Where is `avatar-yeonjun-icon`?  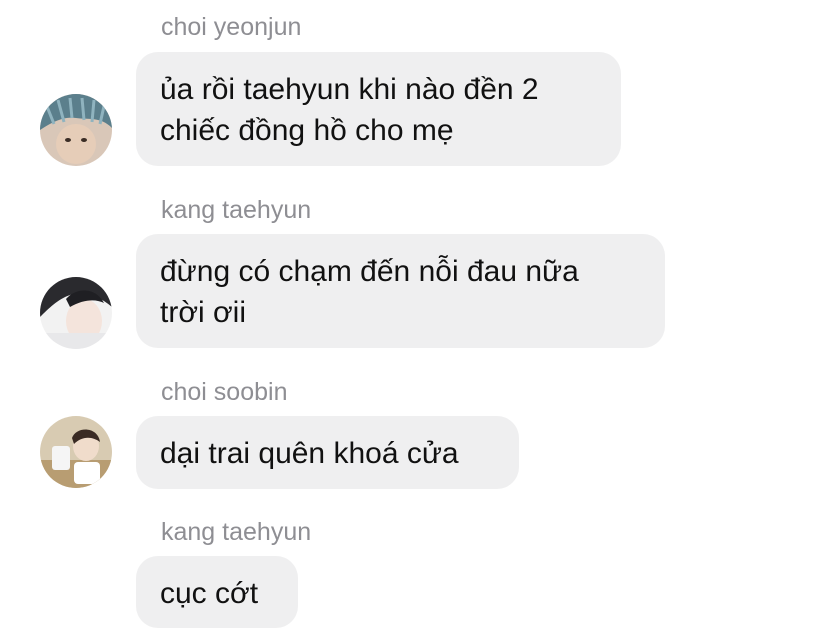
avatar-yeonjun-icon is located at coordinates (76, 130).